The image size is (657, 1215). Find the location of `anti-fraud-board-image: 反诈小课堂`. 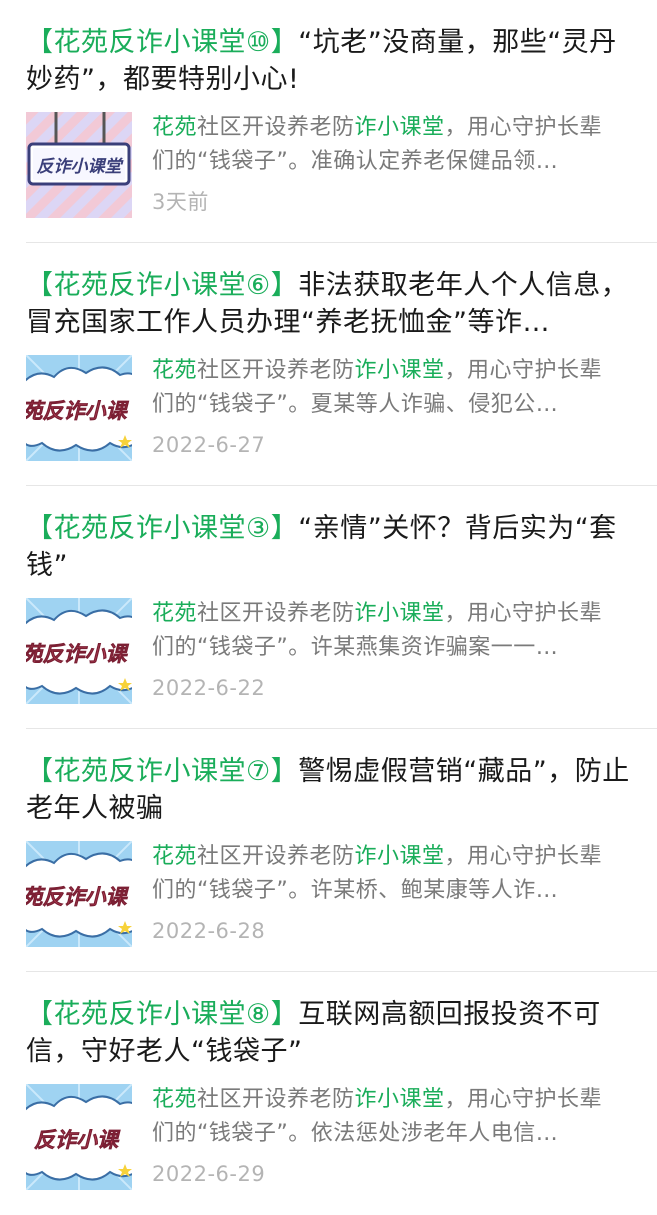

anti-fraud-board-image: 反诈小课堂 is located at coordinates (79, 165).